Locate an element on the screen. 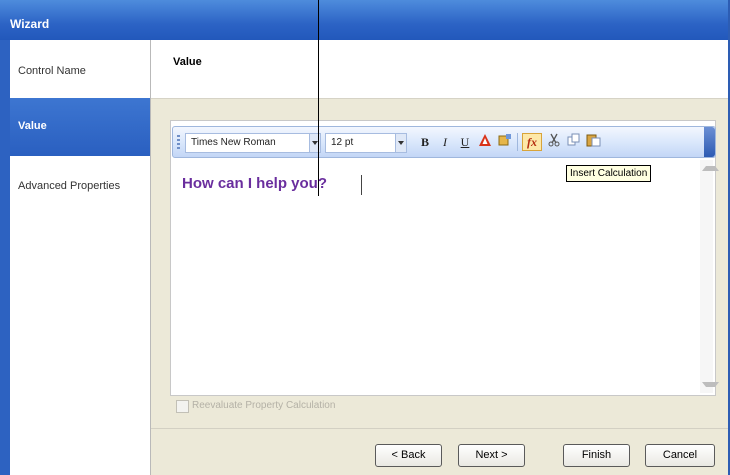 This screenshot has width=730, height=475. font-size-value: 12 pt is located at coordinates (342, 142).